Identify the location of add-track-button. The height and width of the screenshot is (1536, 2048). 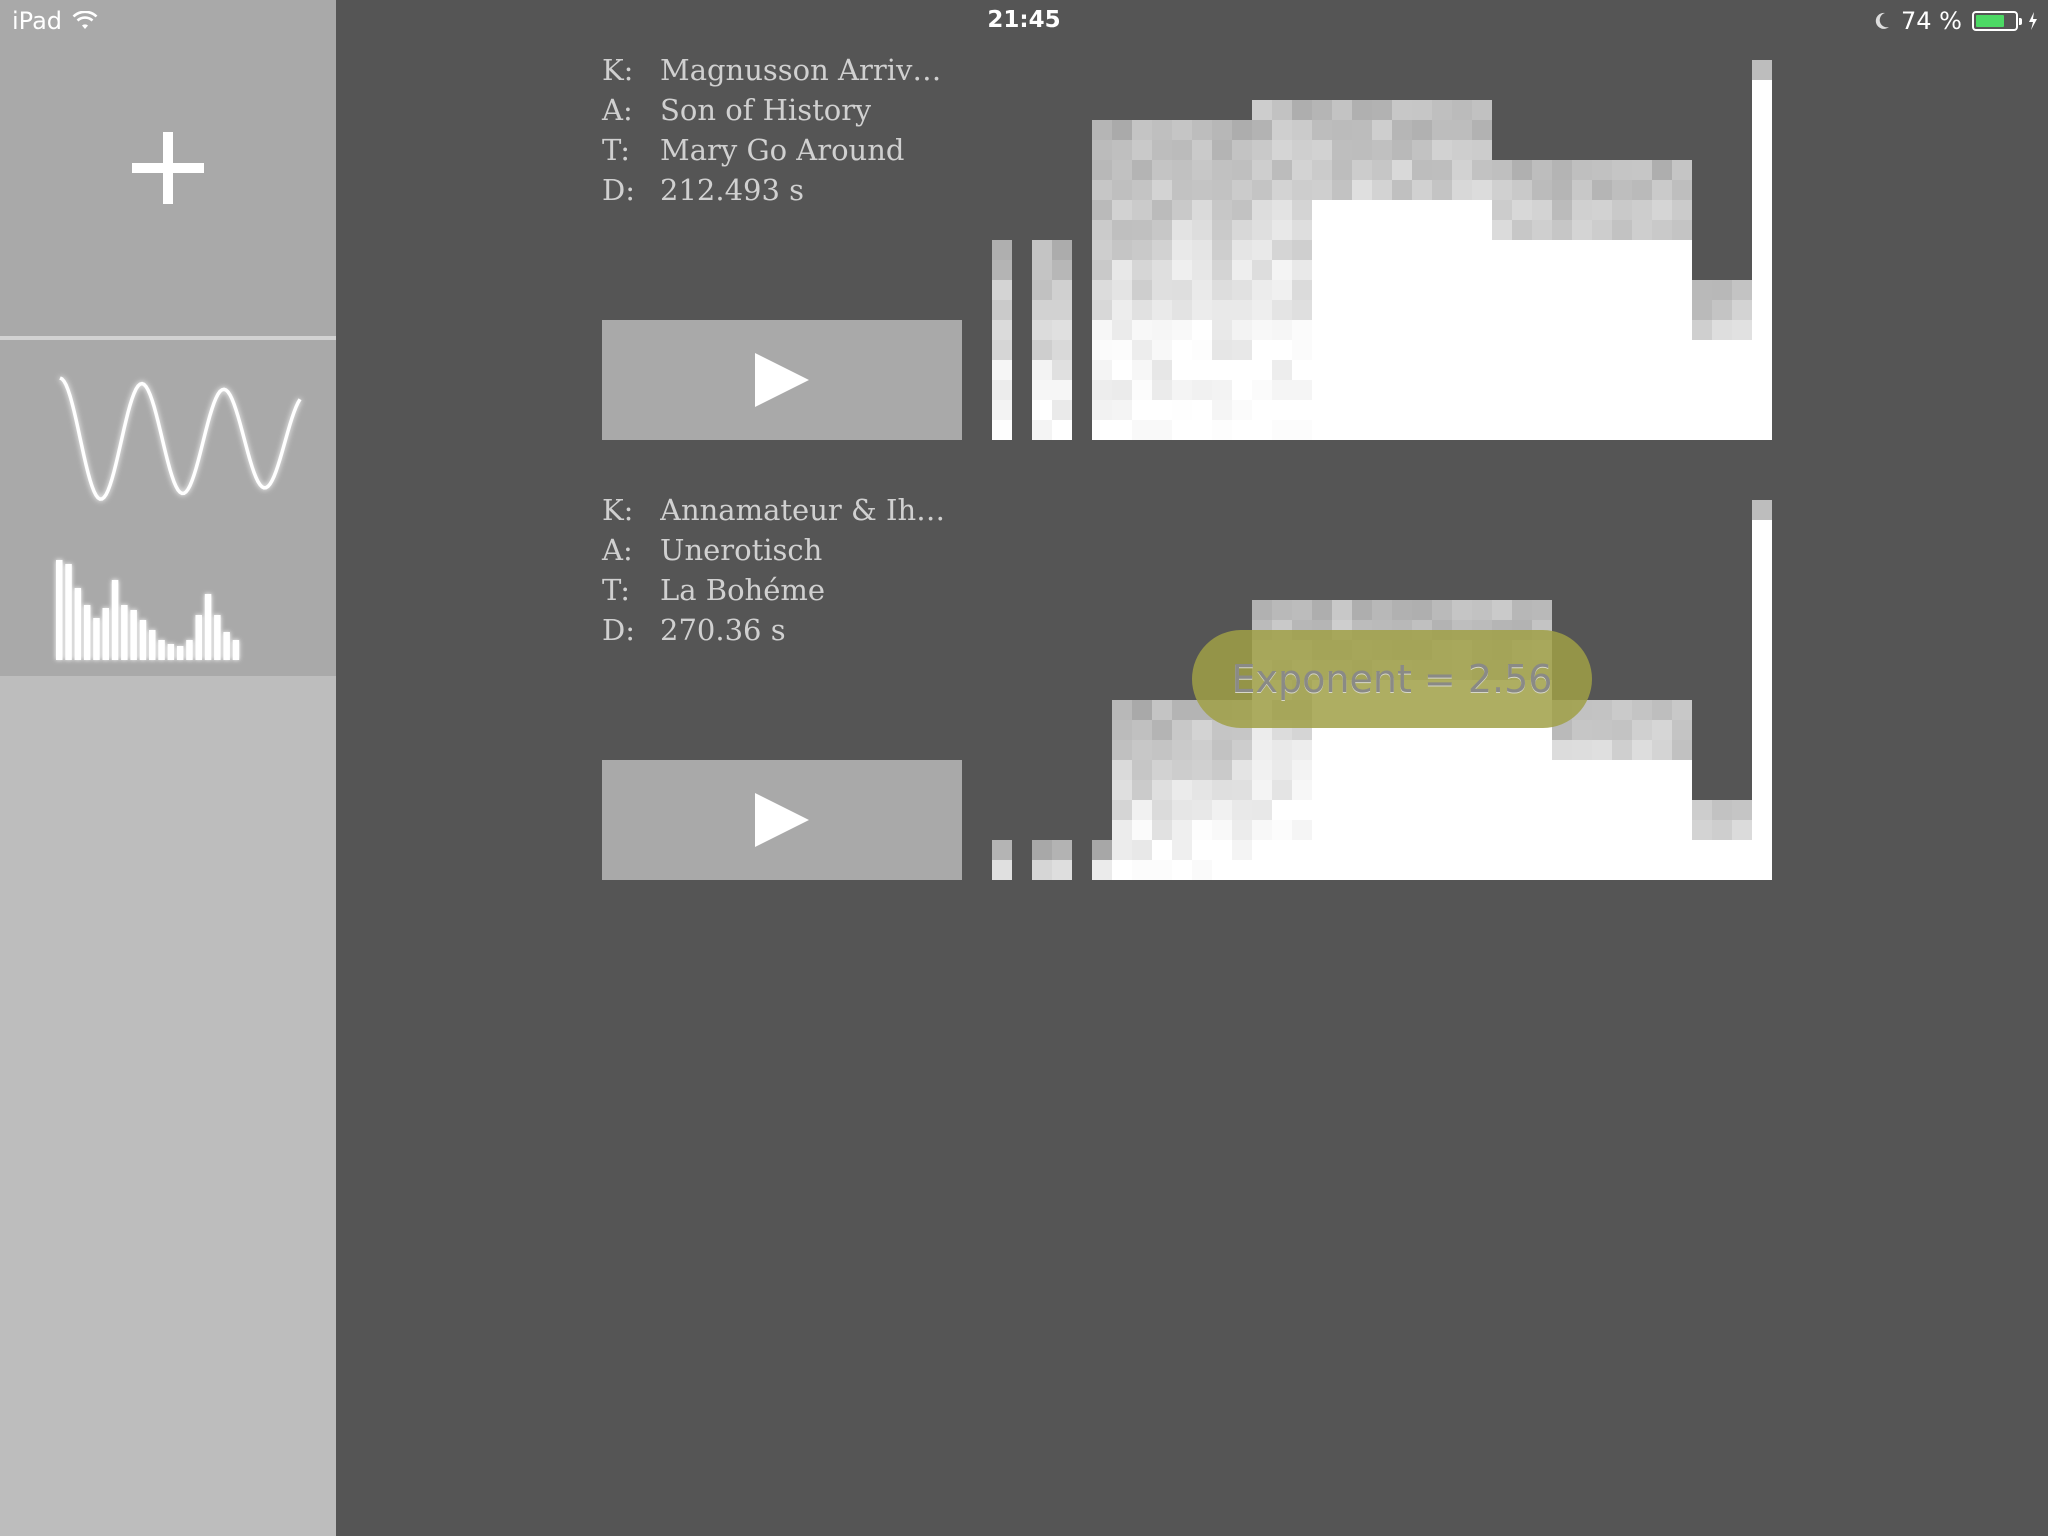
(168, 168).